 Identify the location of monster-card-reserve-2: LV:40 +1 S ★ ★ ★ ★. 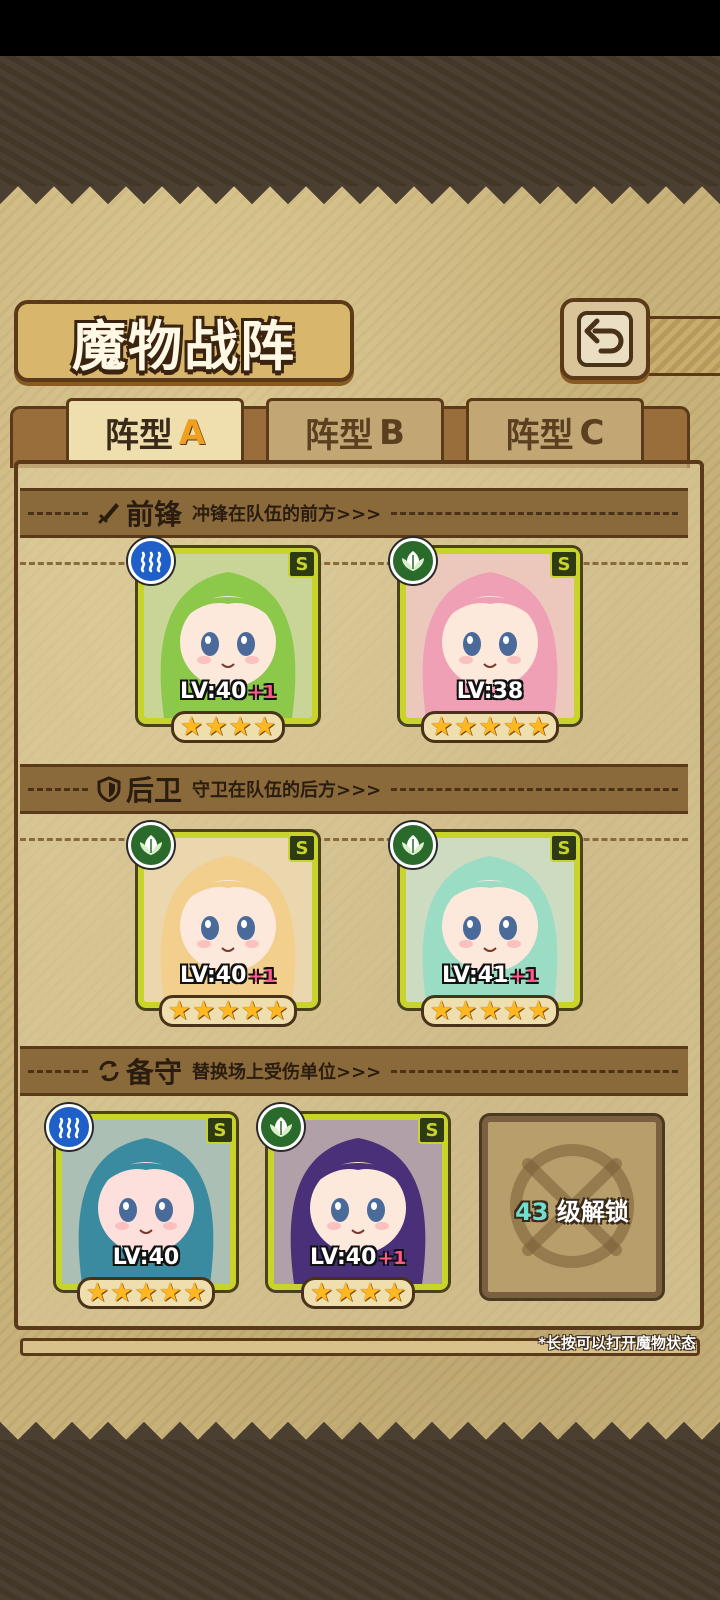
(353, 1206).